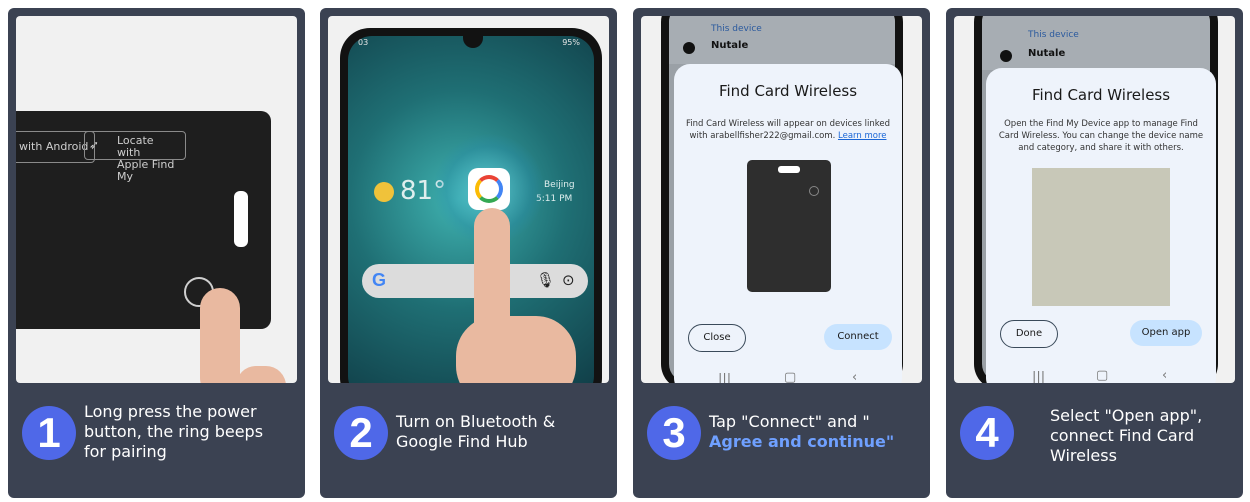 This screenshot has width=1250, height=502. I want to click on card-preview, so click(789, 226).